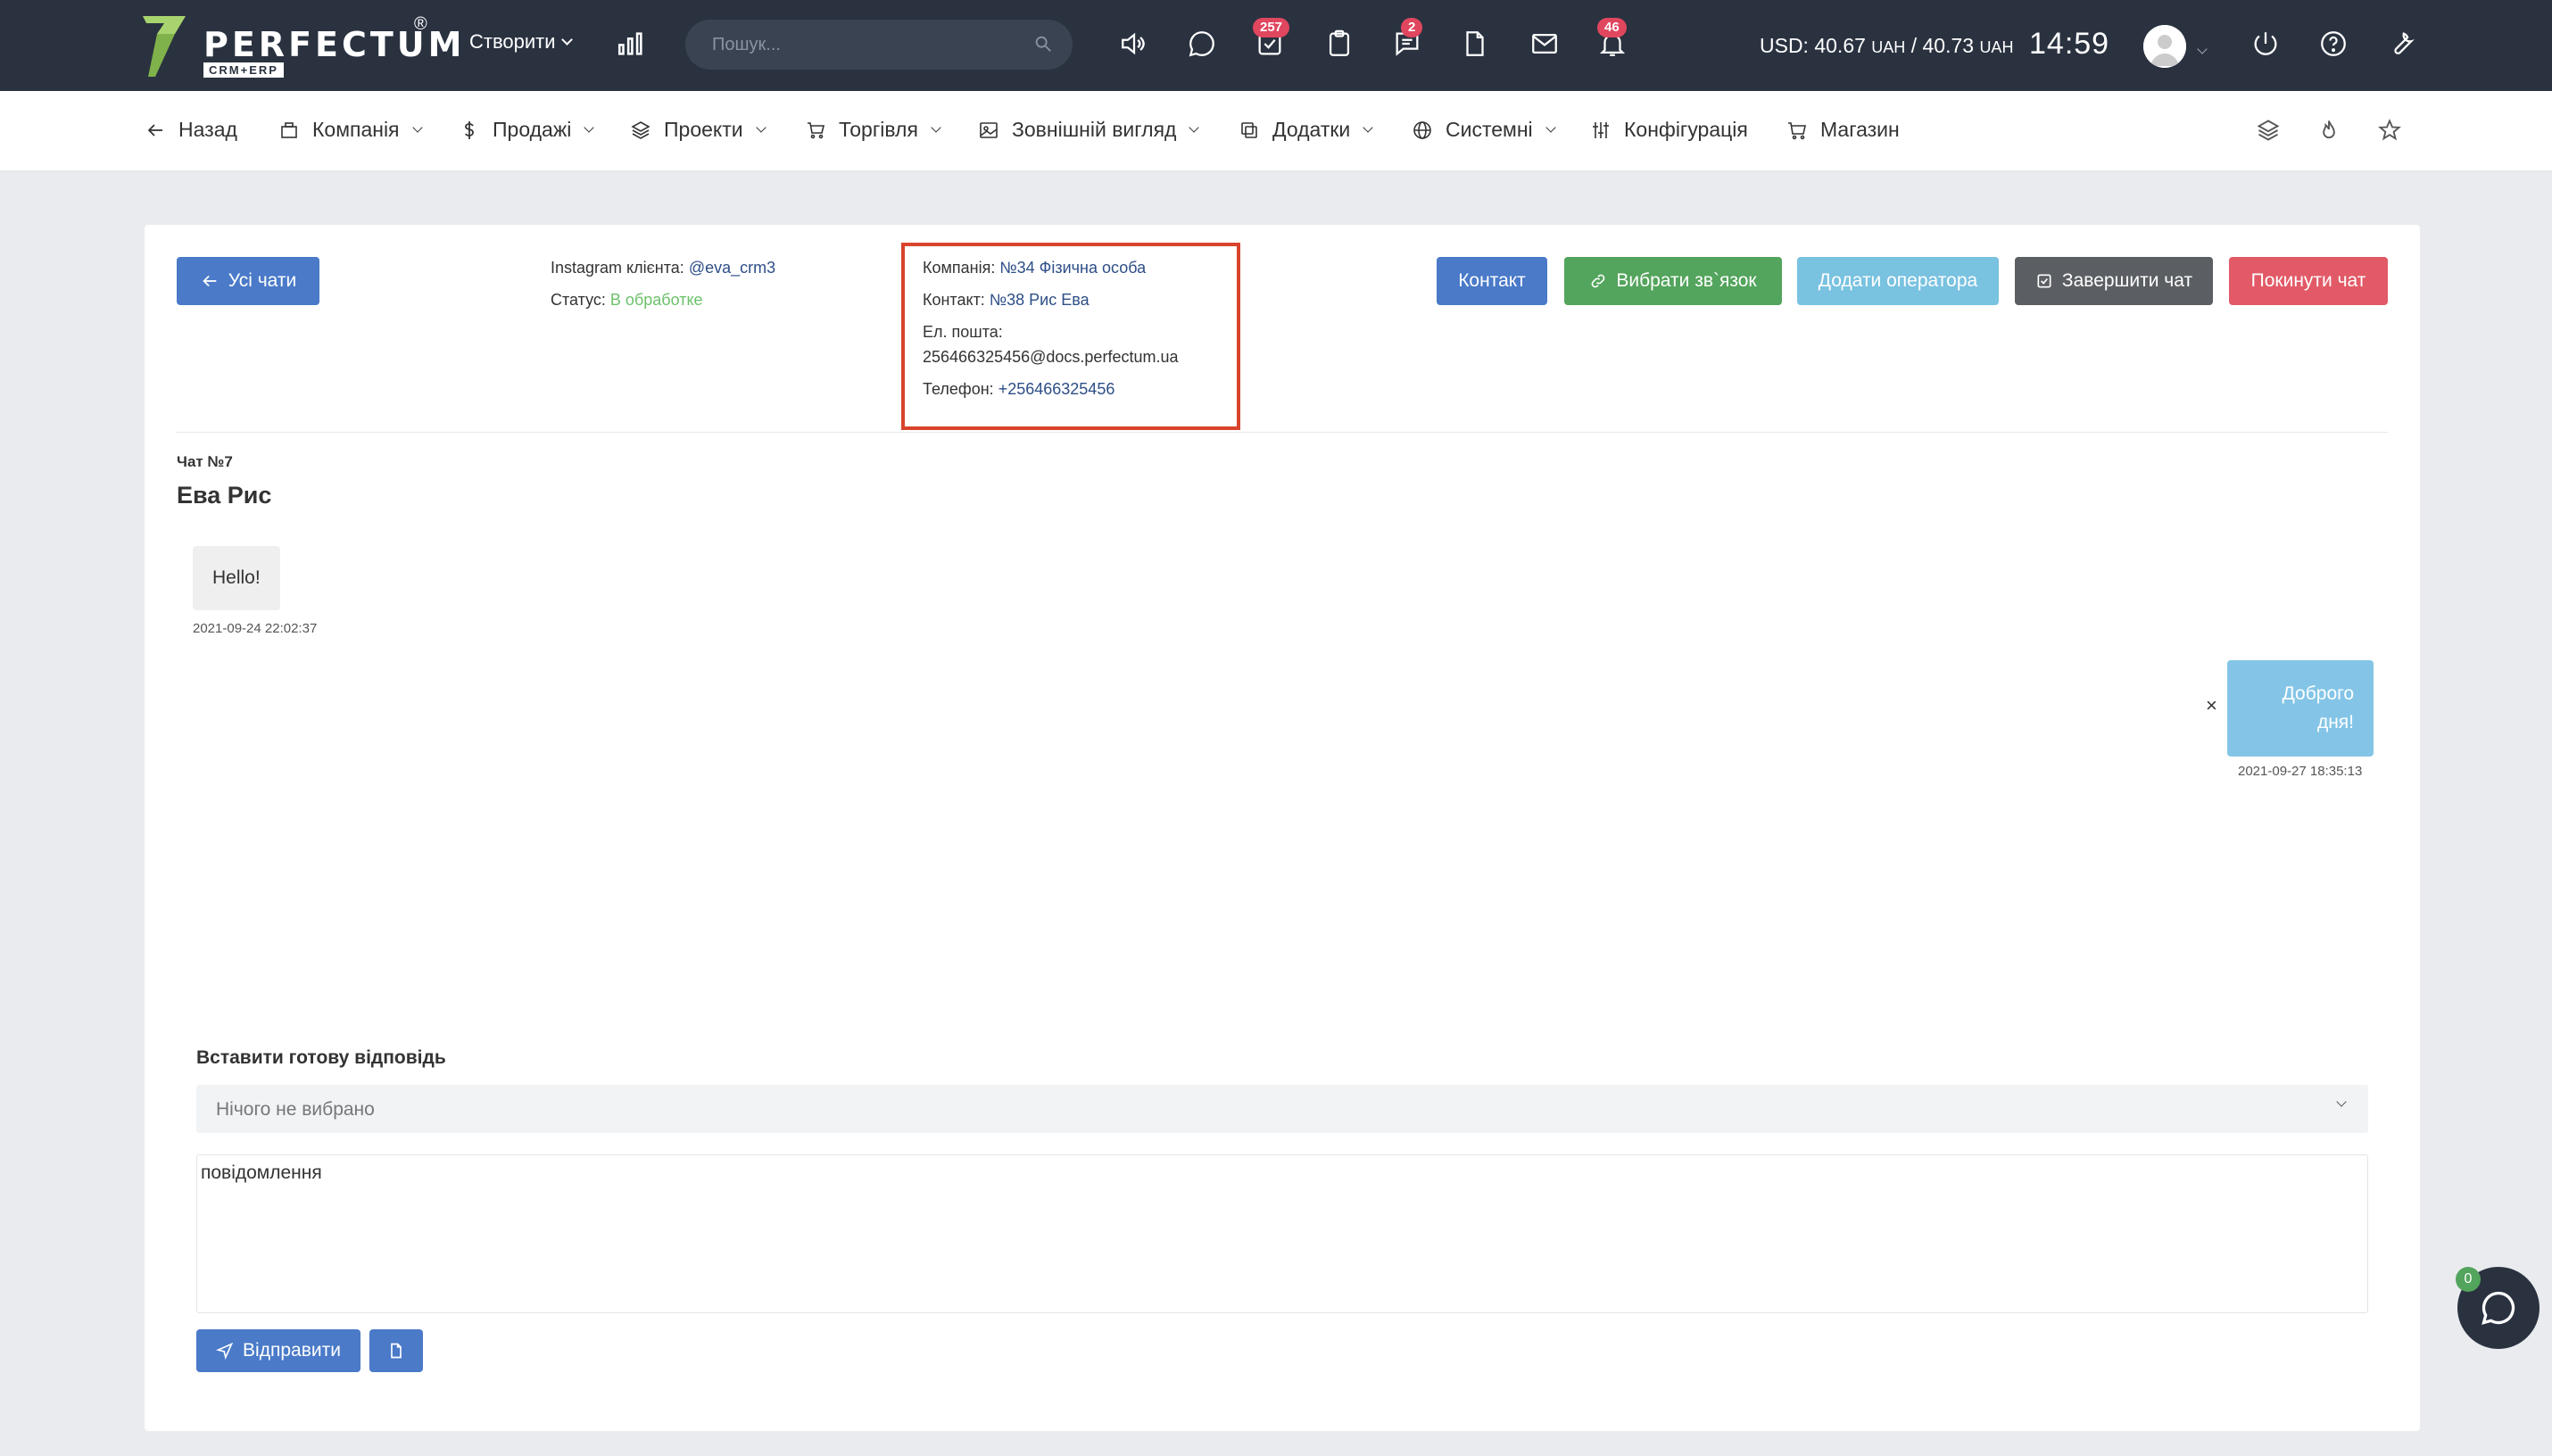 Image resolution: width=2552 pixels, height=1456 pixels. I want to click on nav-item-label: Додатки, so click(1311, 129).